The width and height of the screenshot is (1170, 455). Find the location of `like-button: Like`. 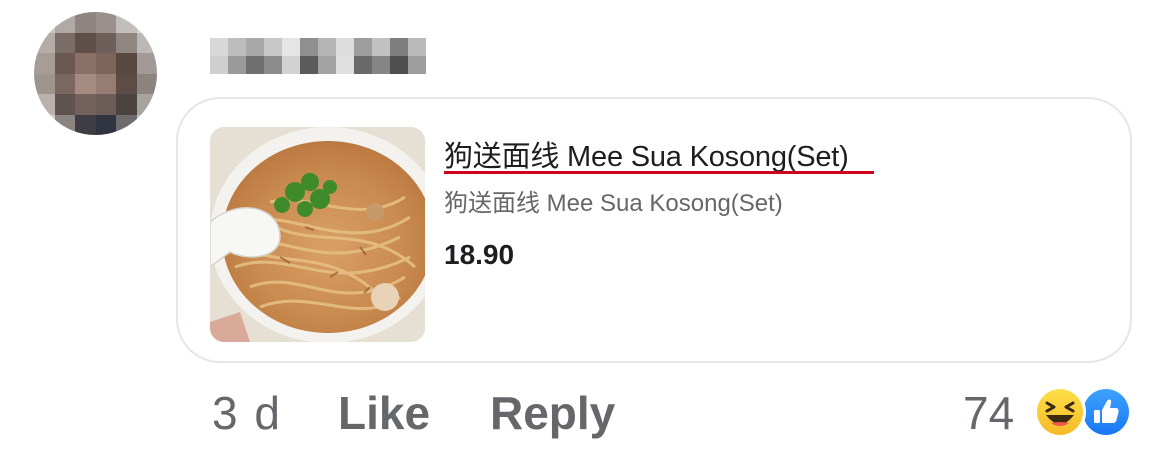

like-button: Like is located at coordinates (384, 413).